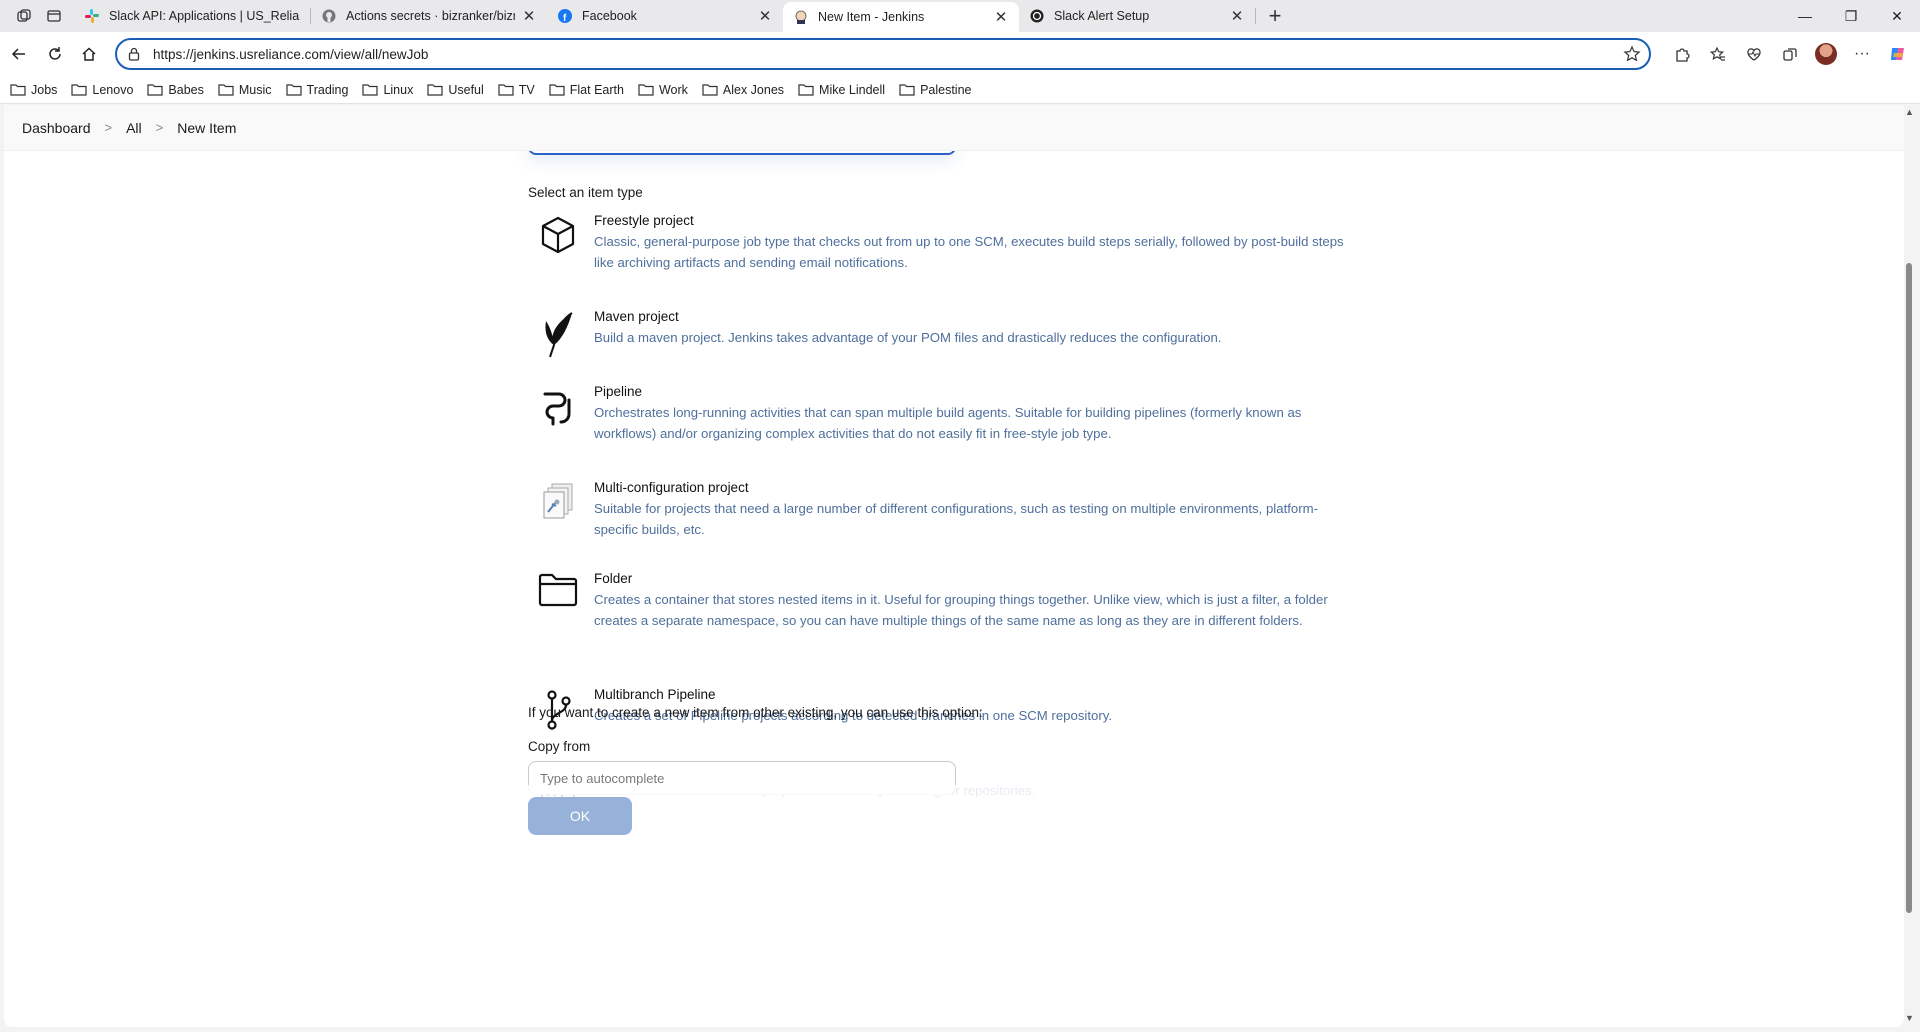 The width and height of the screenshot is (1920, 1032). What do you see at coordinates (56, 128) in the screenshot?
I see `breadcrumb-dashboard: Dashboard` at bounding box center [56, 128].